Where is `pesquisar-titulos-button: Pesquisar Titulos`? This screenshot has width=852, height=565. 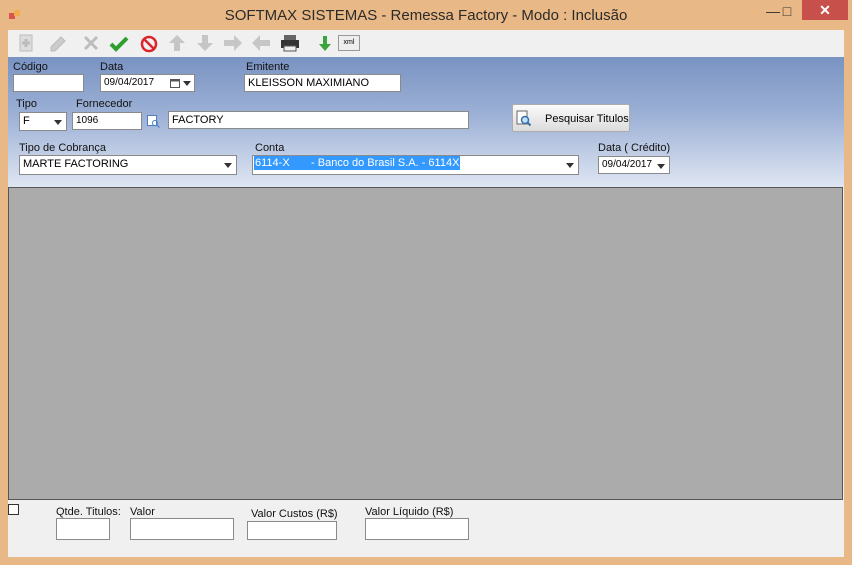 pesquisar-titulos-button: Pesquisar Titulos is located at coordinates (571, 118).